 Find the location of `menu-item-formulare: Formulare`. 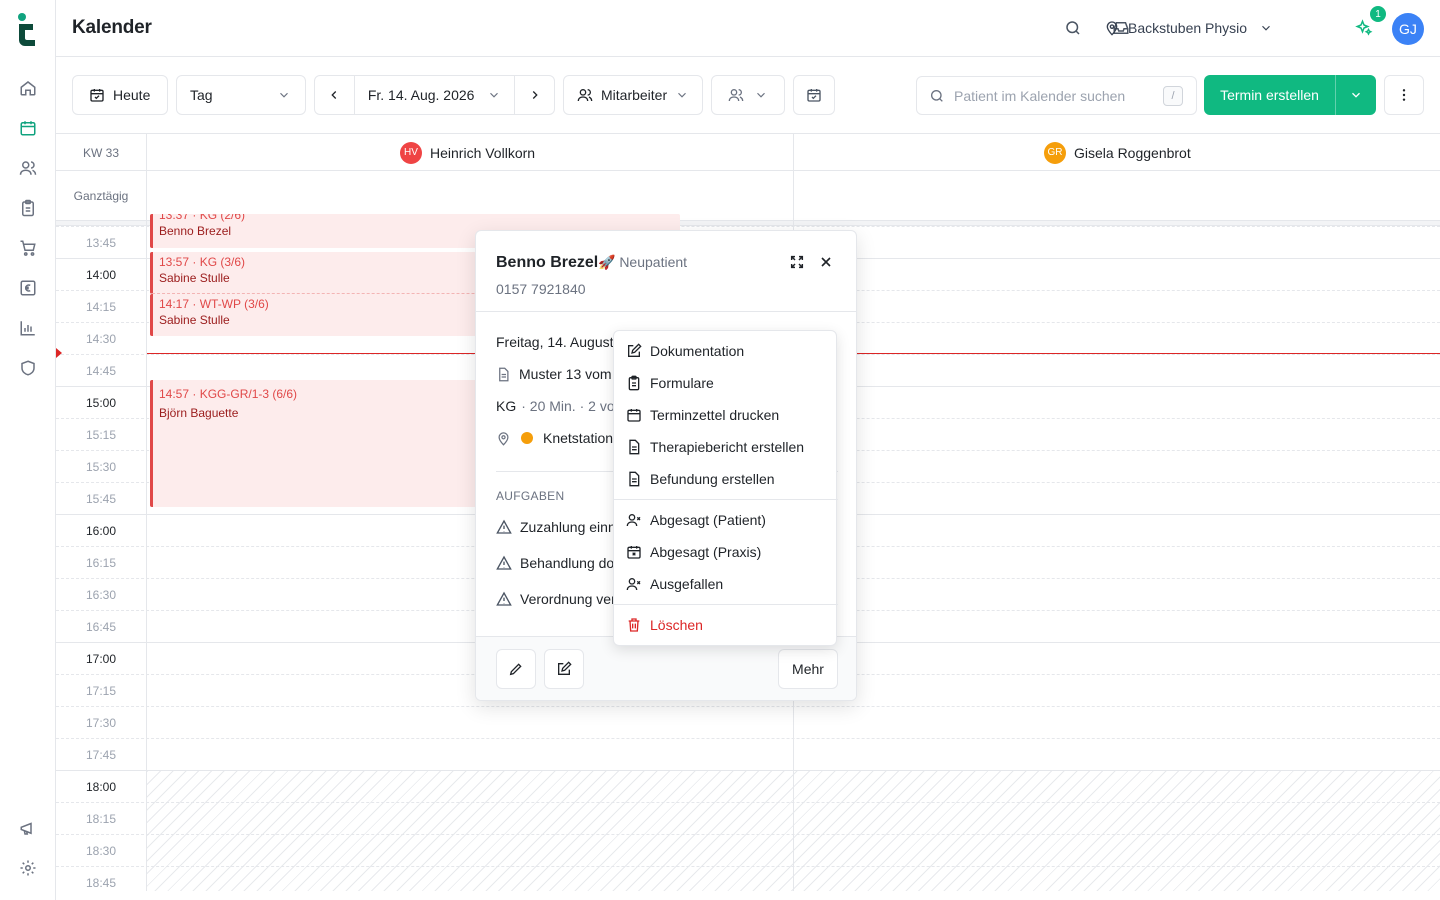

menu-item-formulare: Formulare is located at coordinates (670, 383).